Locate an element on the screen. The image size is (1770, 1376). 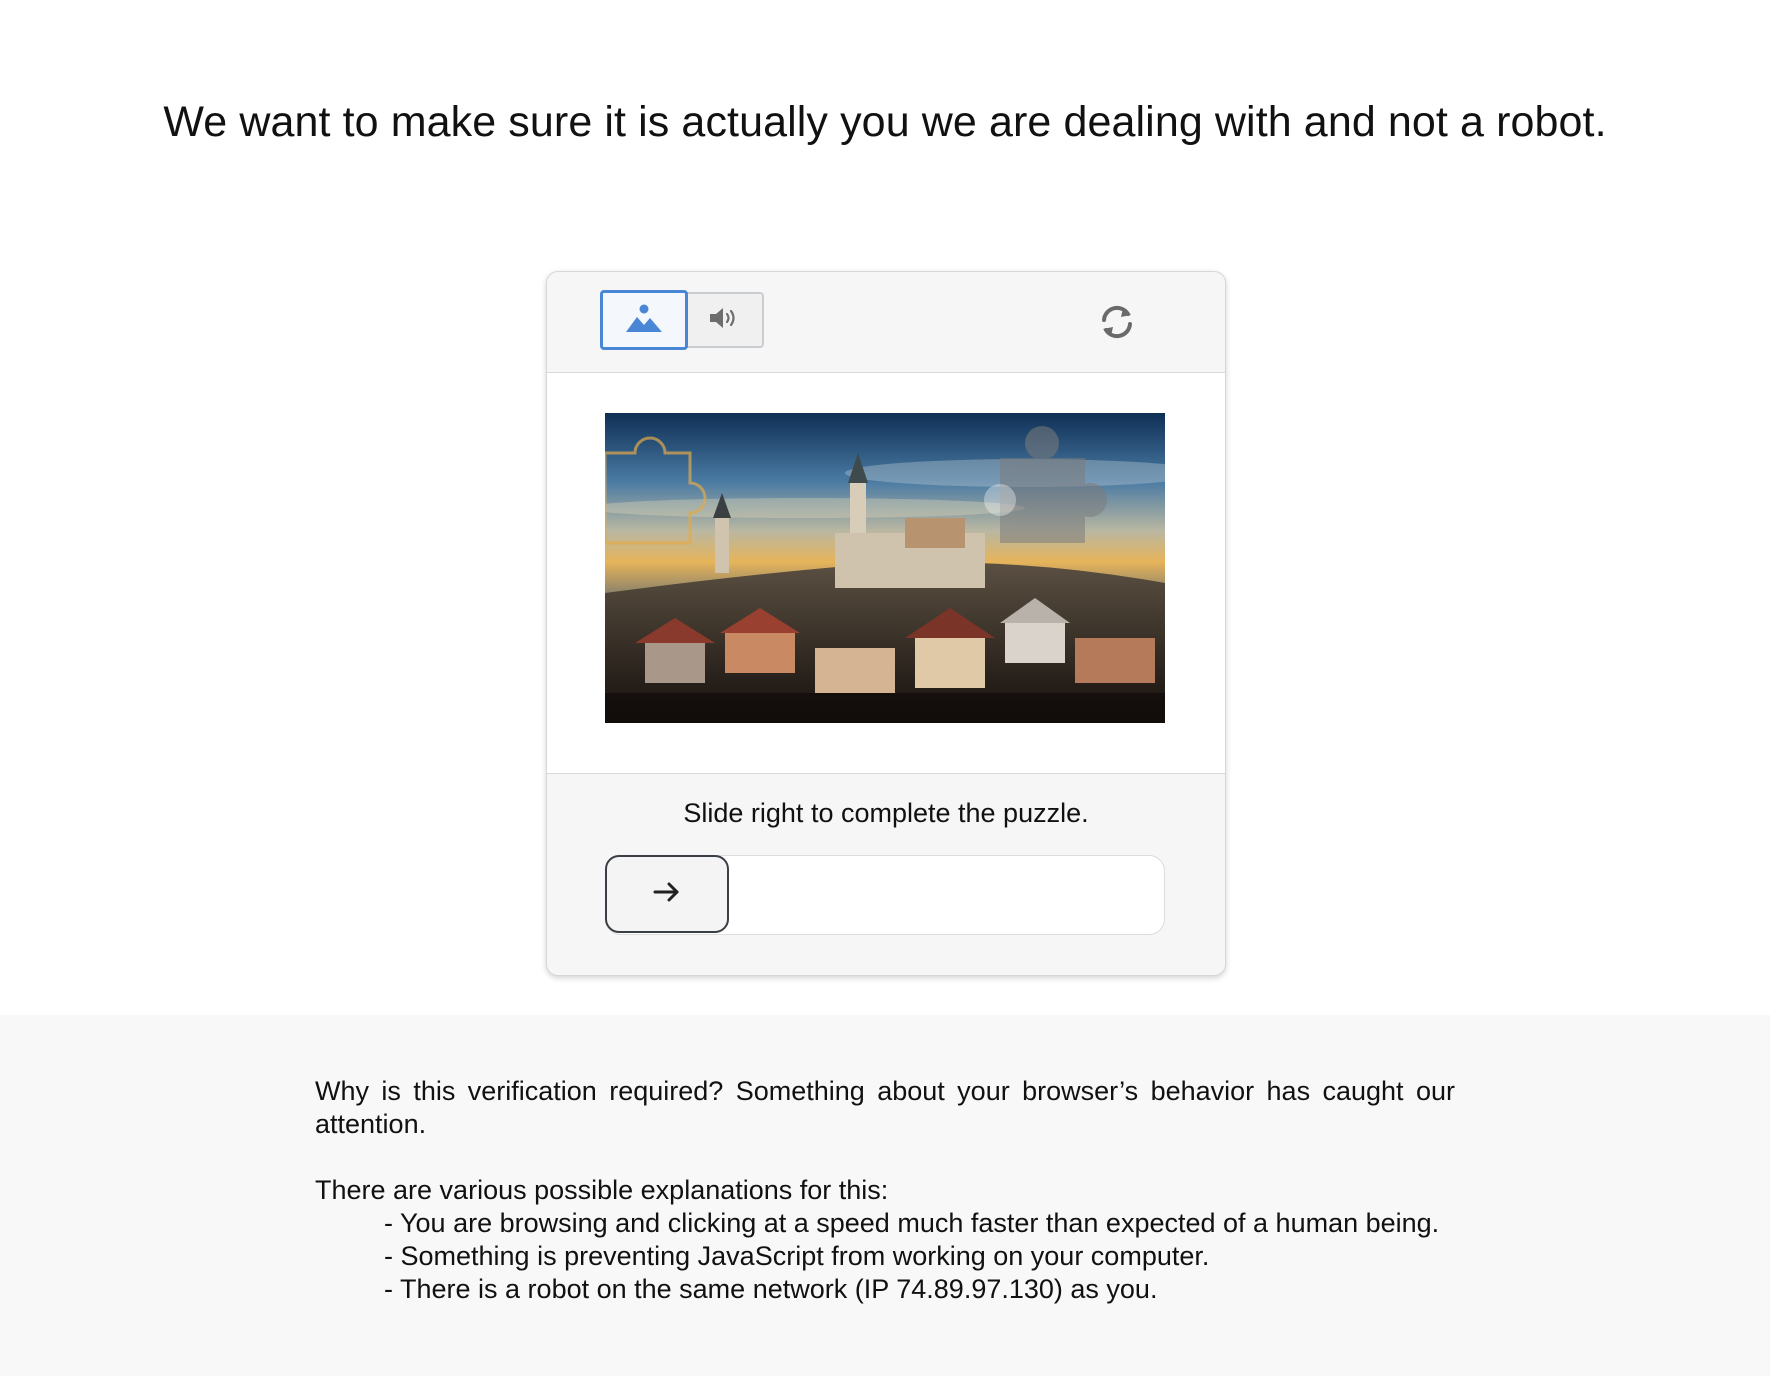
refresh-button is located at coordinates (1117, 324).